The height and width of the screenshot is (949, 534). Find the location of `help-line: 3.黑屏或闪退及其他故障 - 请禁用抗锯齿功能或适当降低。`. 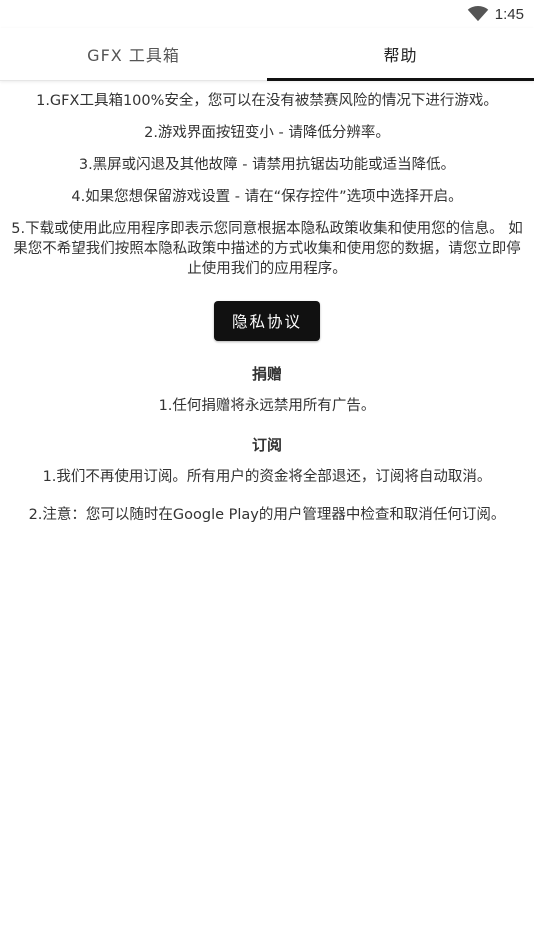

help-line: 3.黑屏或闪退及其他故障 - 请禁用抗锯齿功能或适当降低。 is located at coordinates (267, 165).